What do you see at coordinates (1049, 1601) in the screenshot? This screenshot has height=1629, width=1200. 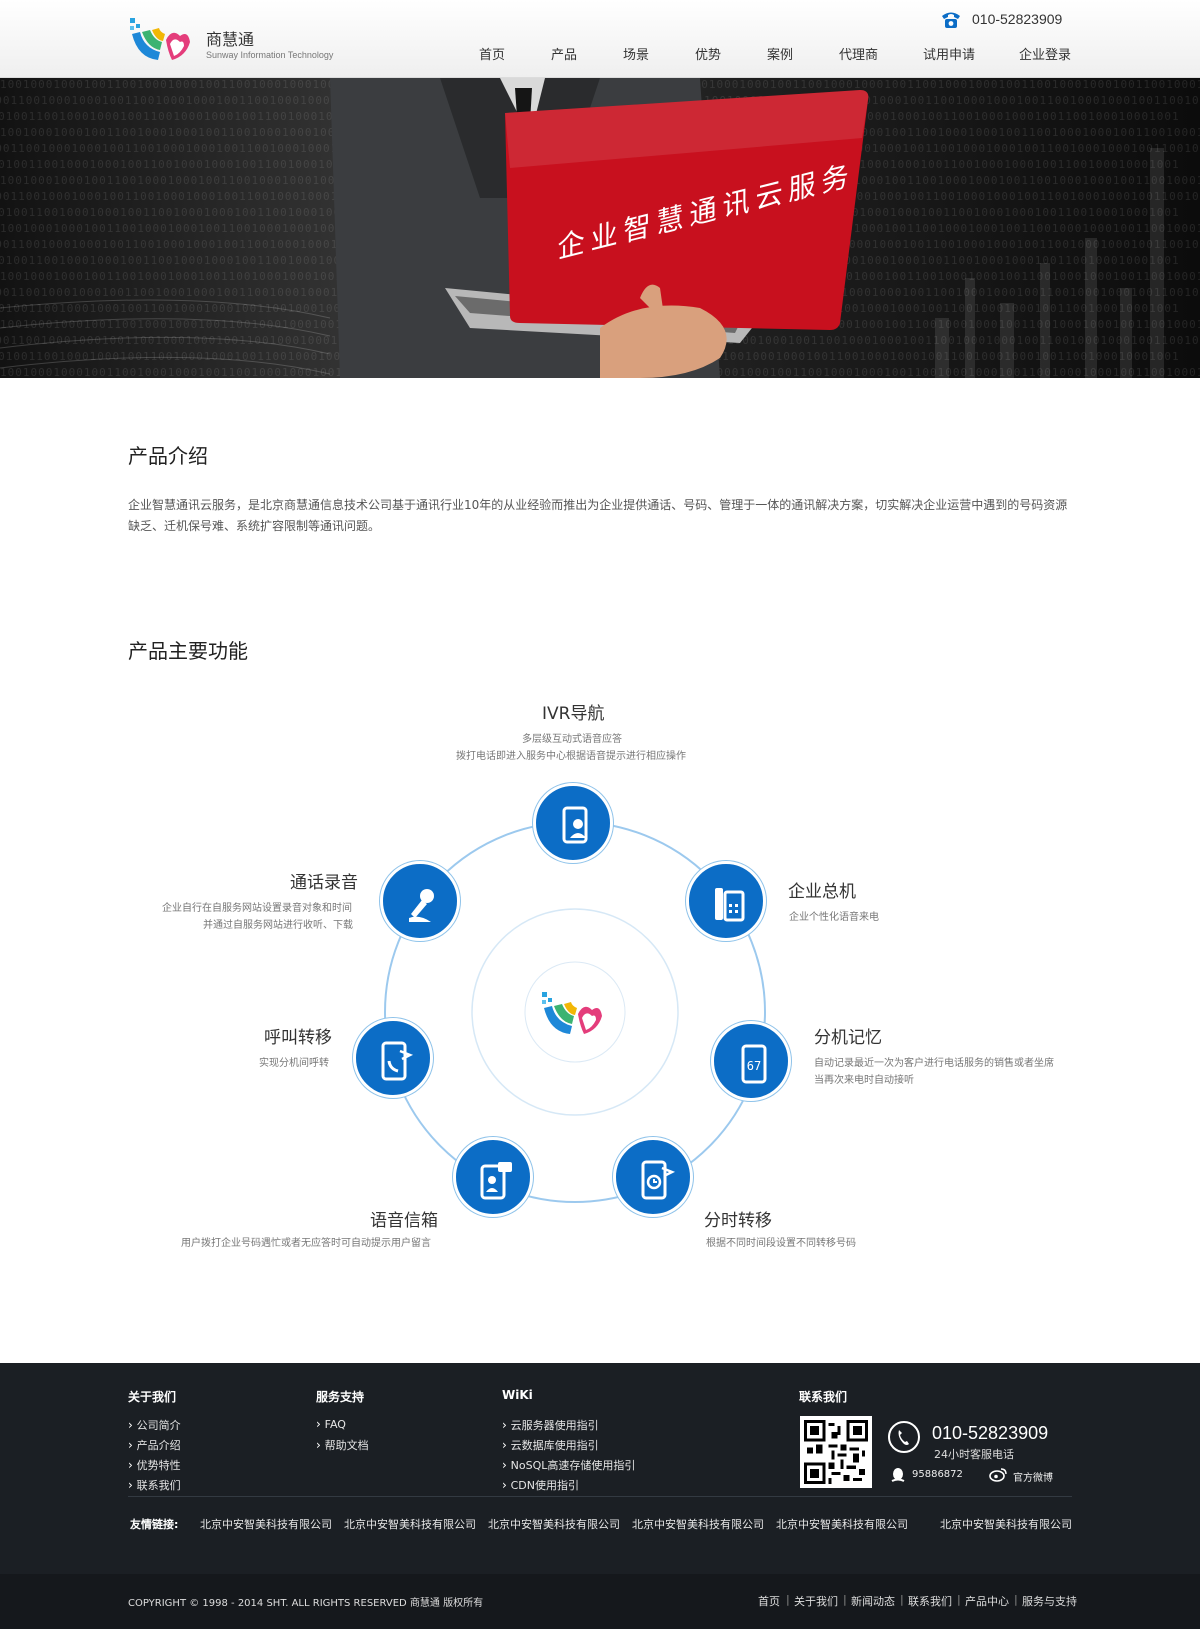 I see `bottom-nav-support: 服务与支持` at bounding box center [1049, 1601].